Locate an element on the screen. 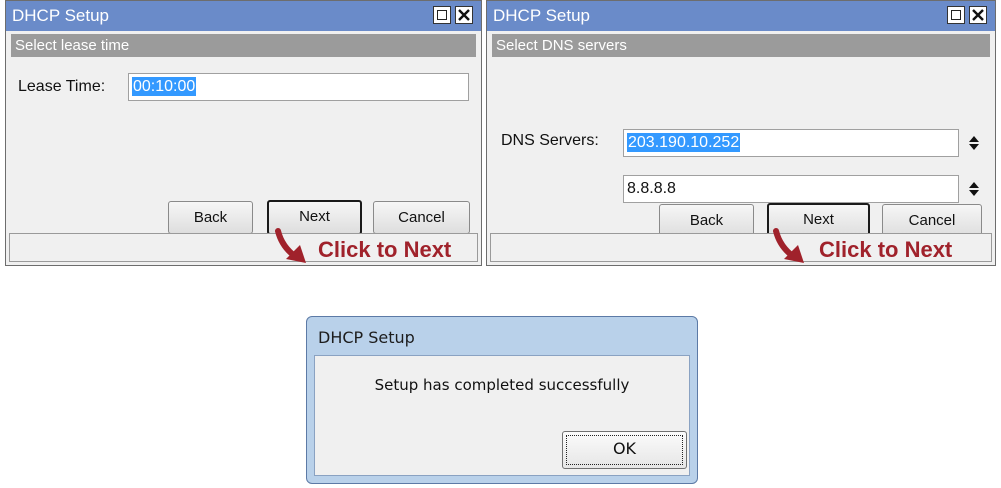 This screenshot has width=1001, height=488. dns-primary-input: 203.190.10.252 is located at coordinates (791, 143).